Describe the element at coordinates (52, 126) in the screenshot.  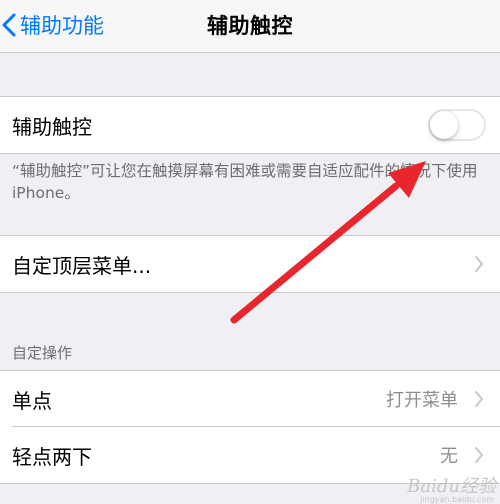
I see `assistive-touch-label: 辅助触控` at that location.